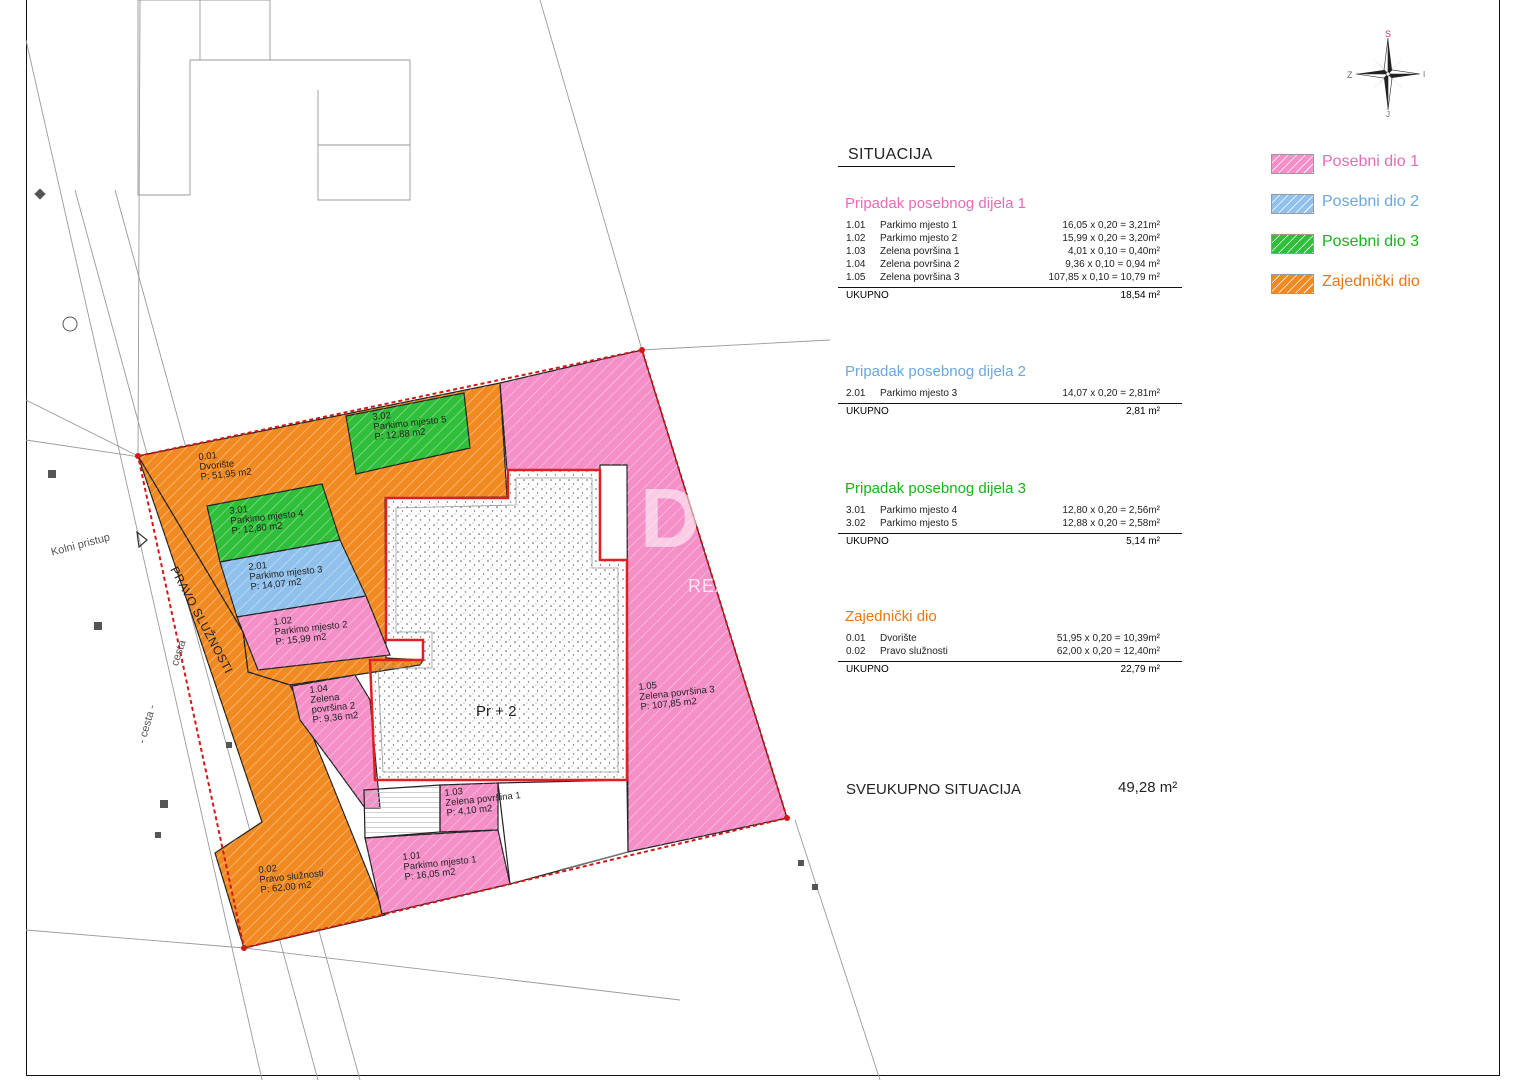  What do you see at coordinates (1350, 75) in the screenshot?
I see `compass-w: Z` at bounding box center [1350, 75].